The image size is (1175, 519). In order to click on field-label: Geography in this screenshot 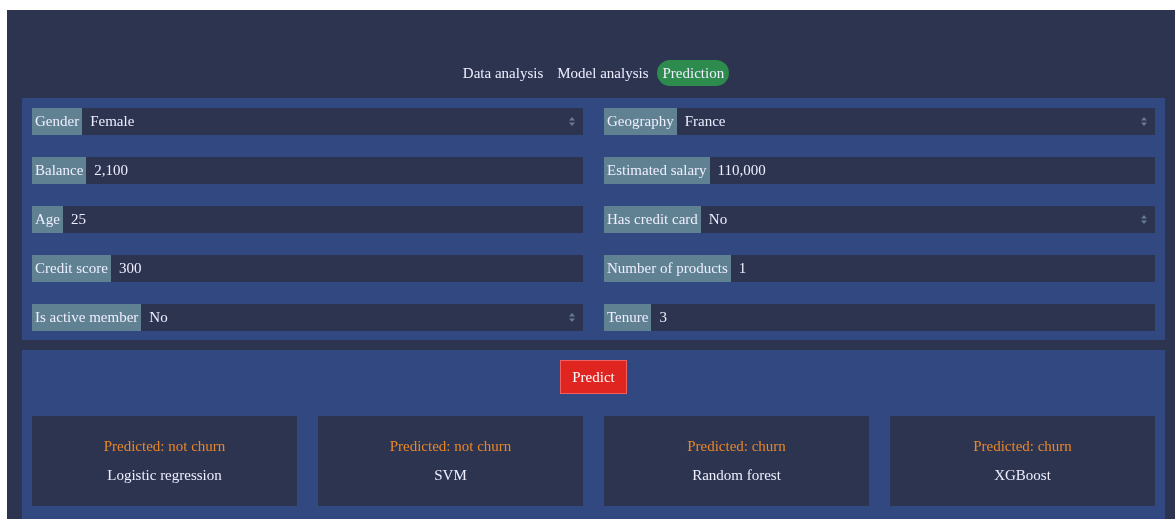, I will do `click(640, 121)`.